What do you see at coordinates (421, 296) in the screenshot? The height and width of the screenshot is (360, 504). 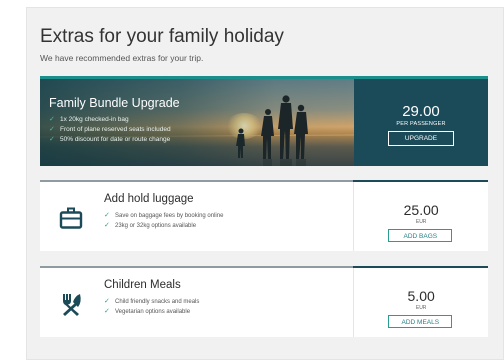 I see `card-price: 5.00` at bounding box center [421, 296].